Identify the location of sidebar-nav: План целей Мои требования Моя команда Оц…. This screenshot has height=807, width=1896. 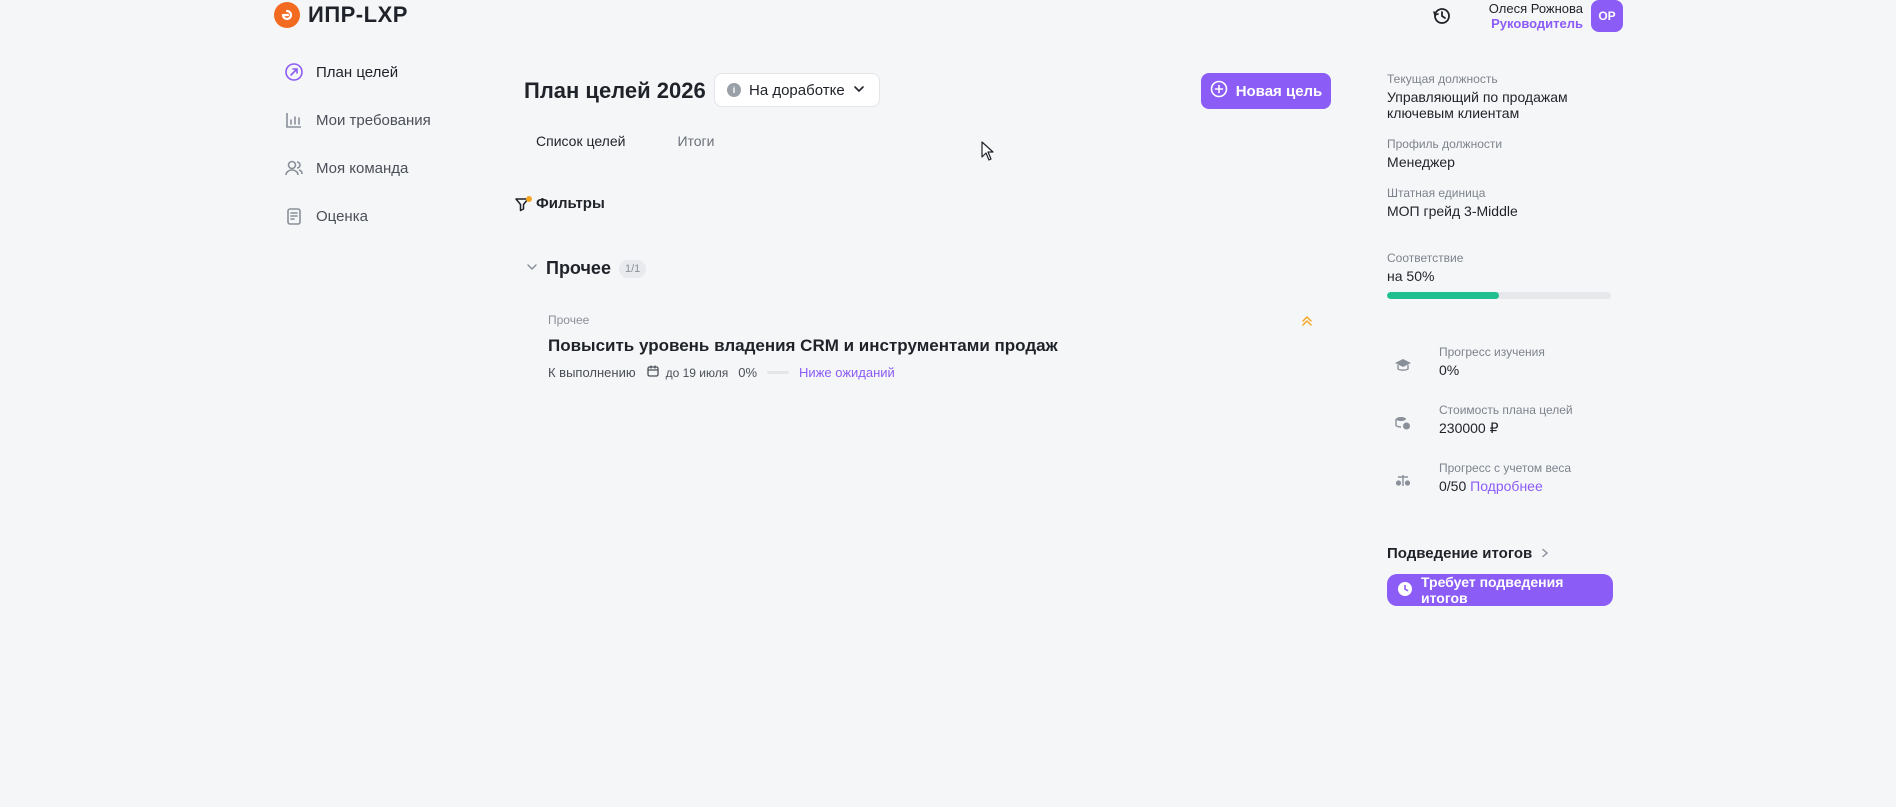
(357, 151).